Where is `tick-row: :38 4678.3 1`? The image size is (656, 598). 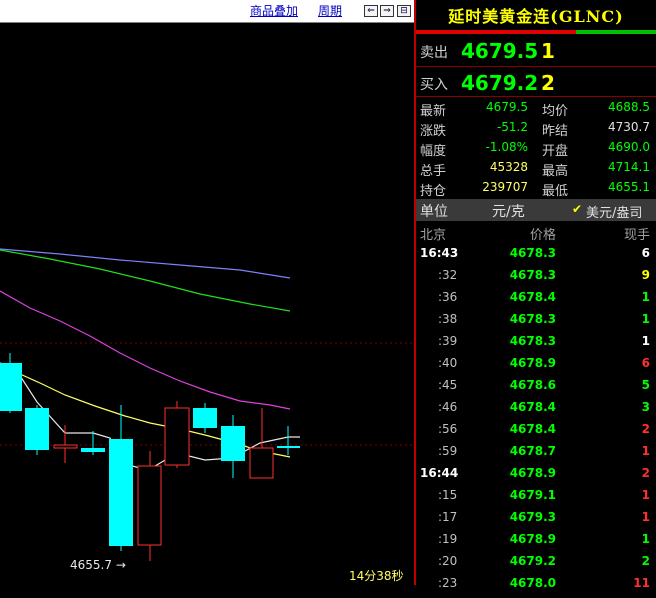 tick-row: :38 4678.3 1 is located at coordinates (536, 323).